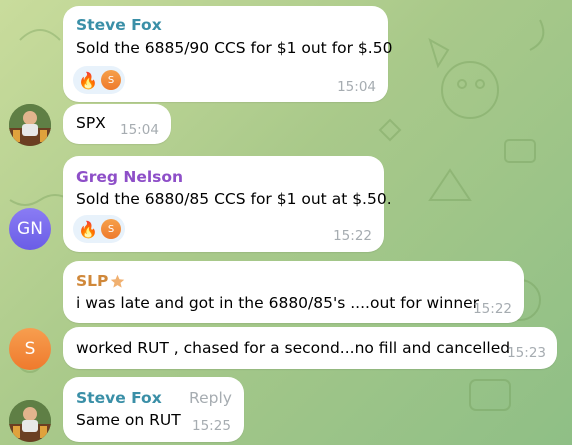  What do you see at coordinates (117, 281) in the screenshot?
I see `star-icon` at bounding box center [117, 281].